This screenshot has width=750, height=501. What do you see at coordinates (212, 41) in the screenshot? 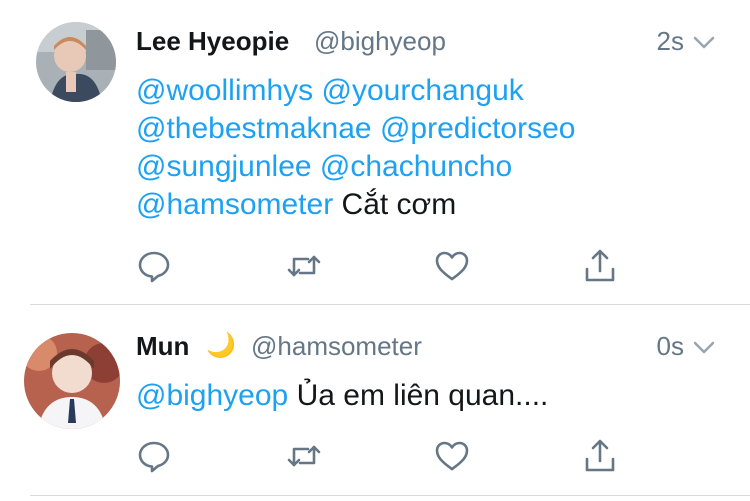
I see `display-name: Lee Hyeopie` at bounding box center [212, 41].